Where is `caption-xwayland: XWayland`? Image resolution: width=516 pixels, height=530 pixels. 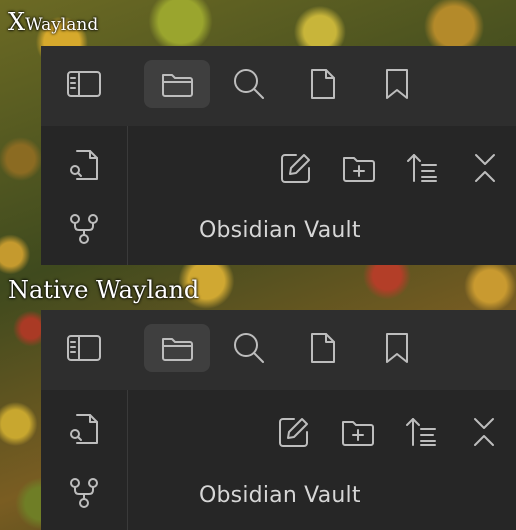
caption-xwayland: XWayland is located at coordinates (53, 22).